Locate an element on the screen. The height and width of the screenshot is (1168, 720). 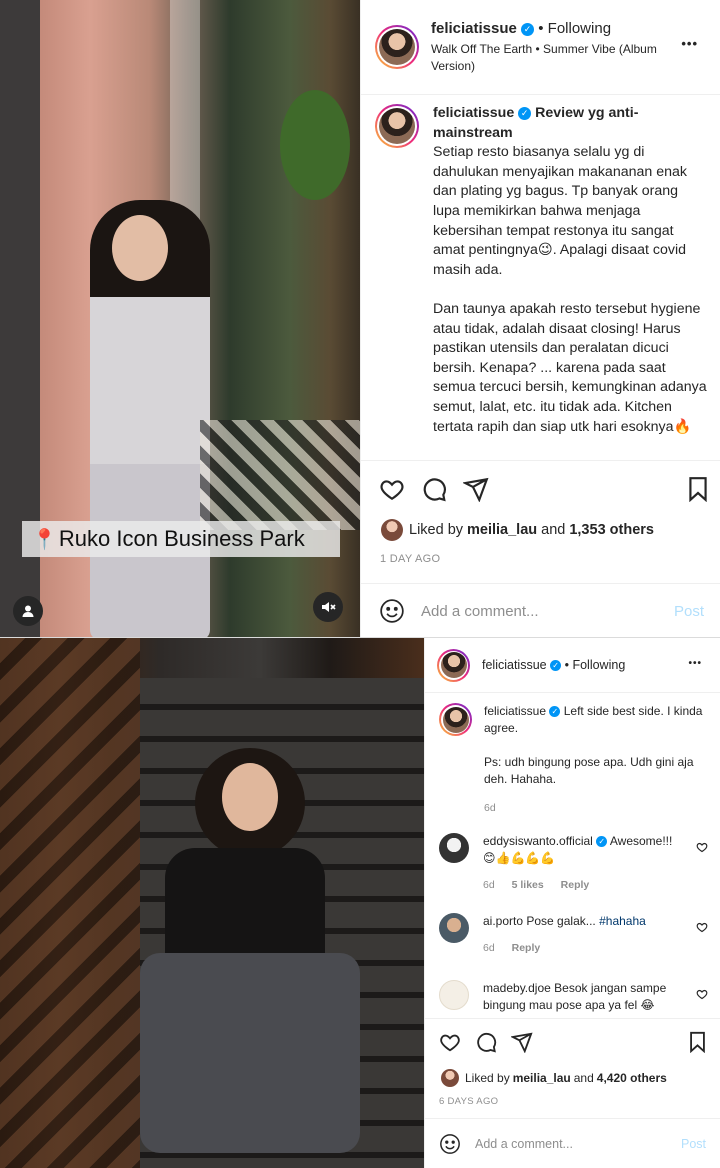
mute-button is located at coordinates (328, 607).